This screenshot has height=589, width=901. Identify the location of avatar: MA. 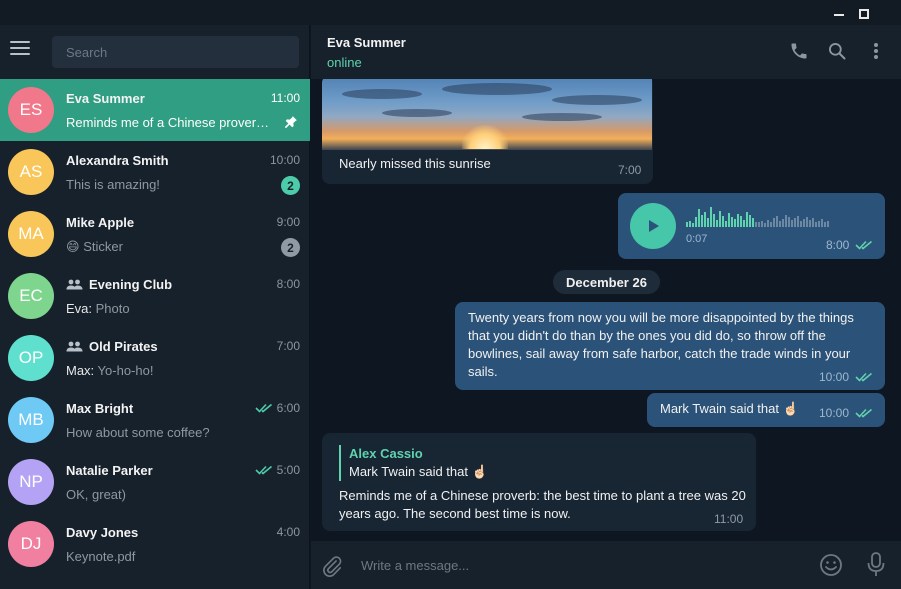
(31, 234).